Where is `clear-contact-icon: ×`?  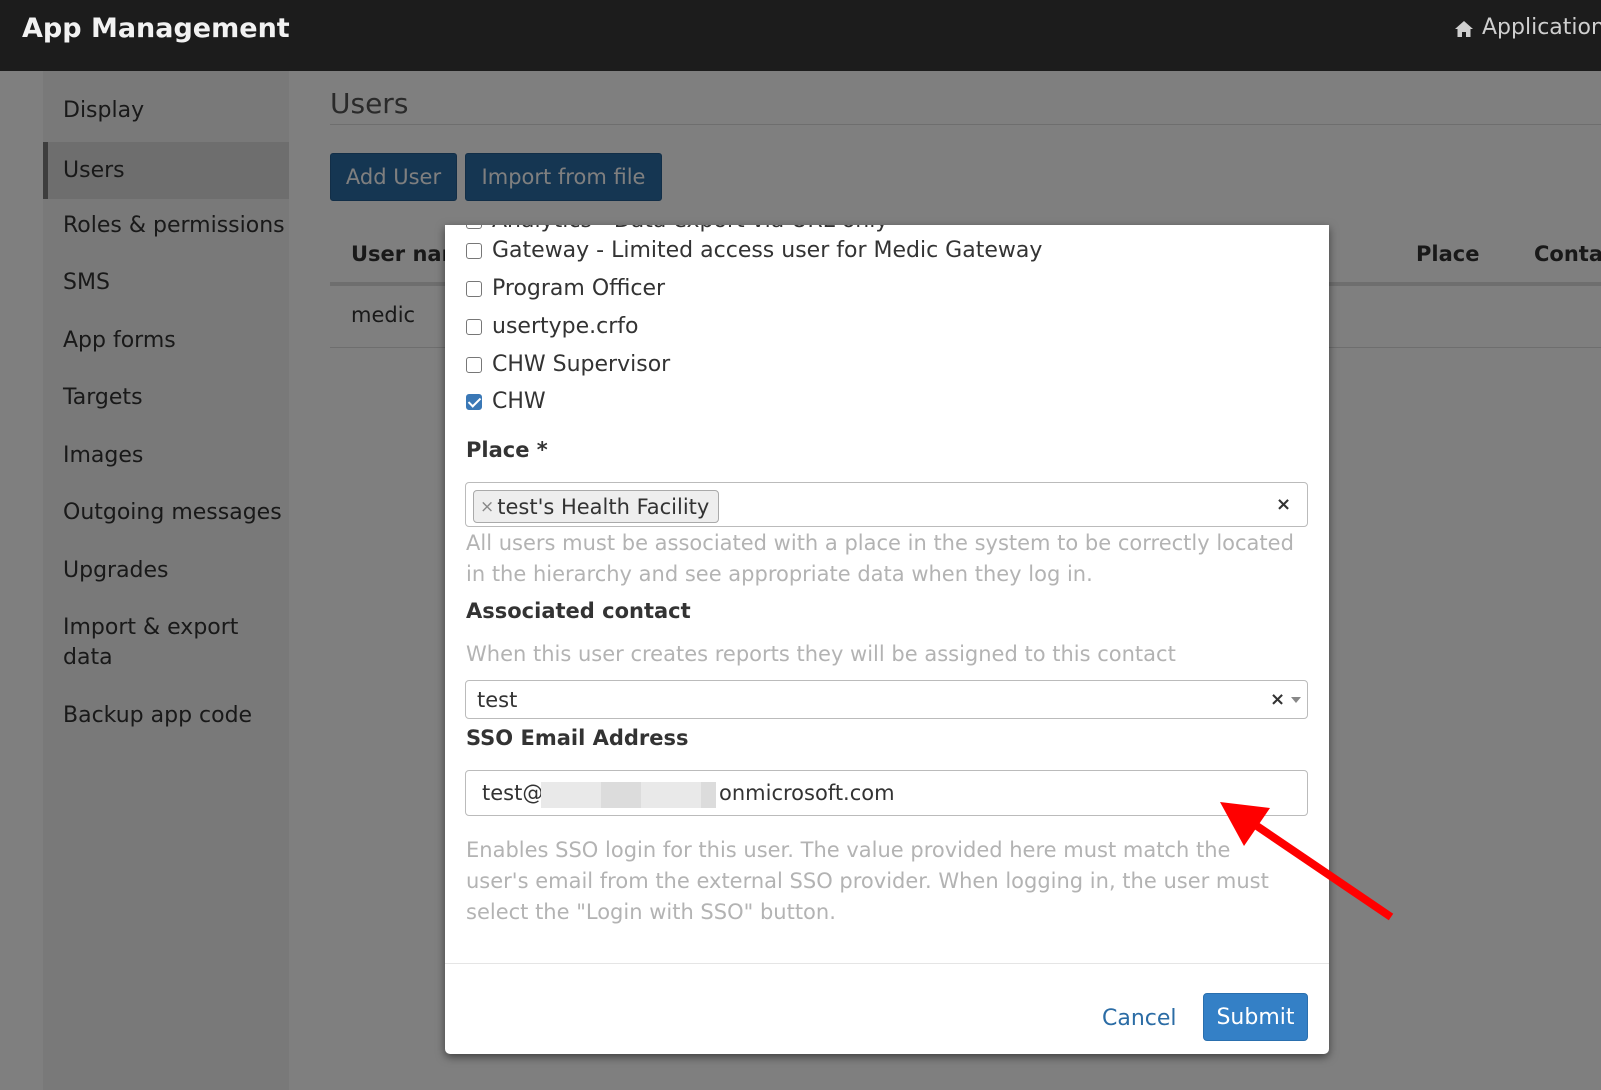 clear-contact-icon: × is located at coordinates (1277, 699).